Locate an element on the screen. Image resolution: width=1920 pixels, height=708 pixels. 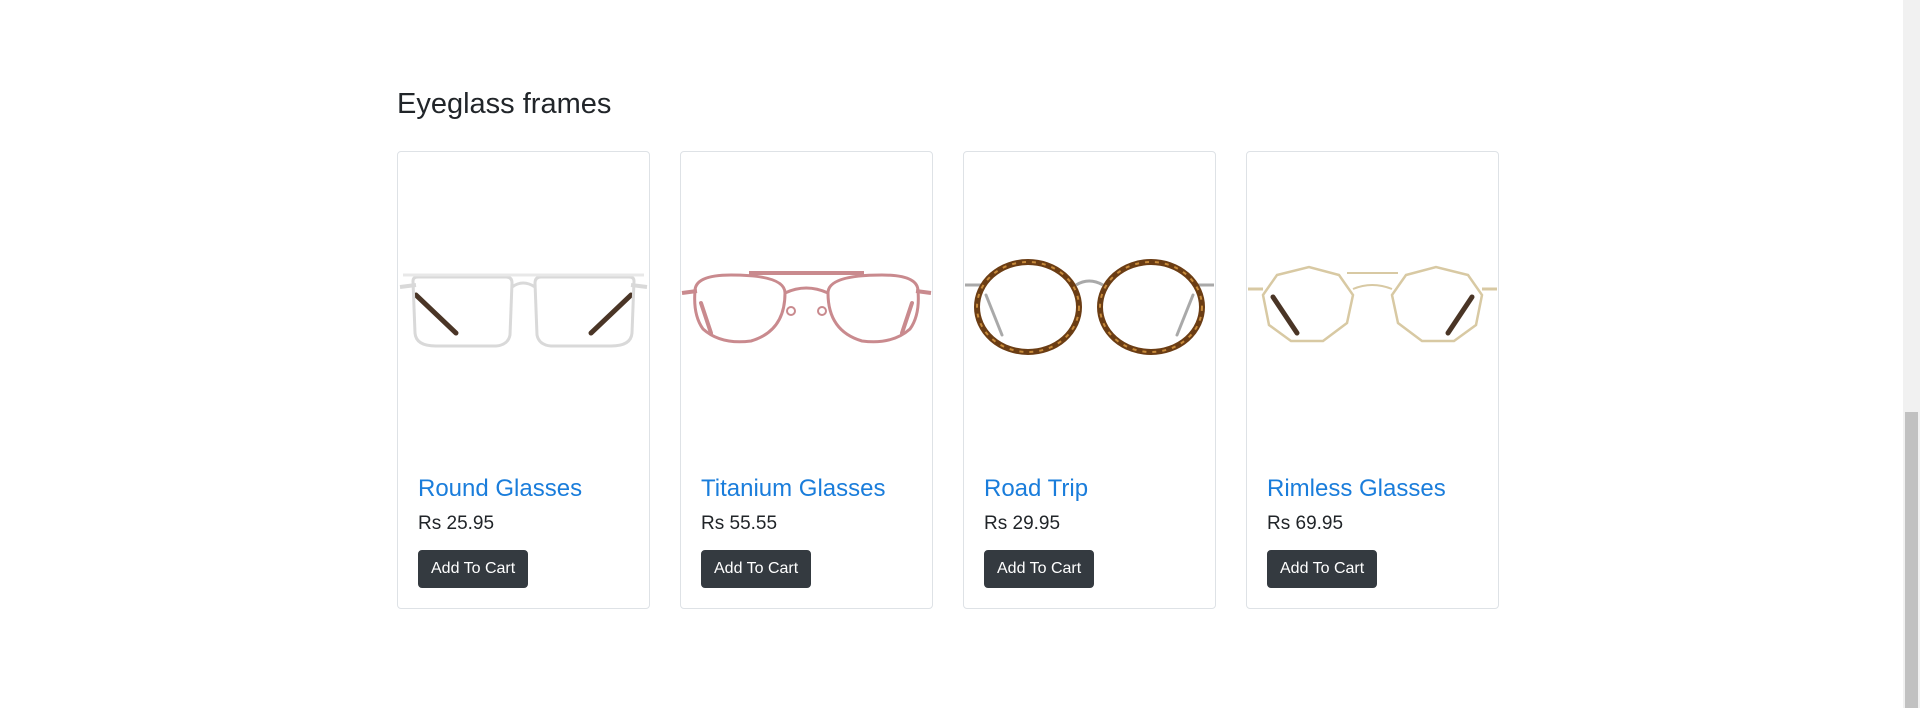
product-card-body: Round Glasses Rs 25.95 Add To Cart is located at coordinates (523, 531).